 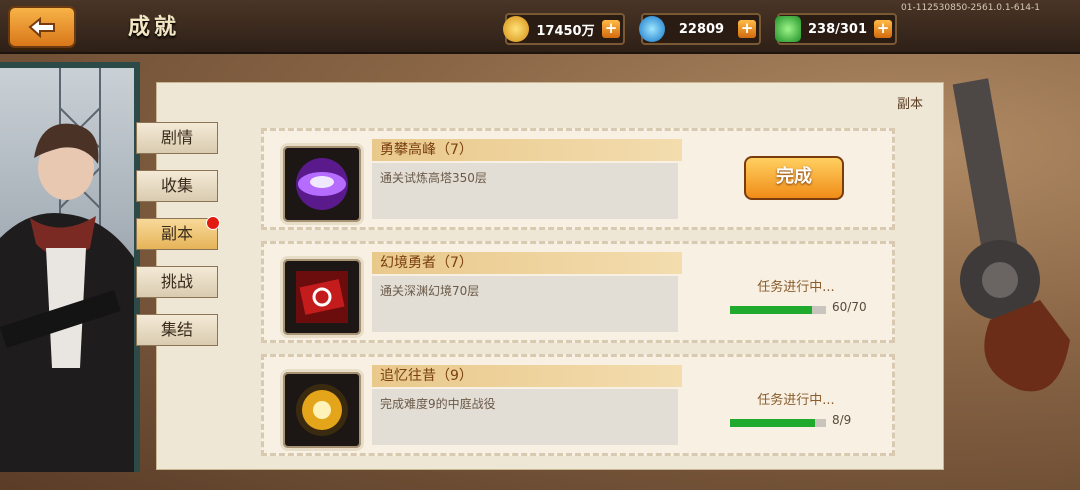 What do you see at coordinates (177, 330) in the screenshot?
I see `tab-rally: 集结` at bounding box center [177, 330].